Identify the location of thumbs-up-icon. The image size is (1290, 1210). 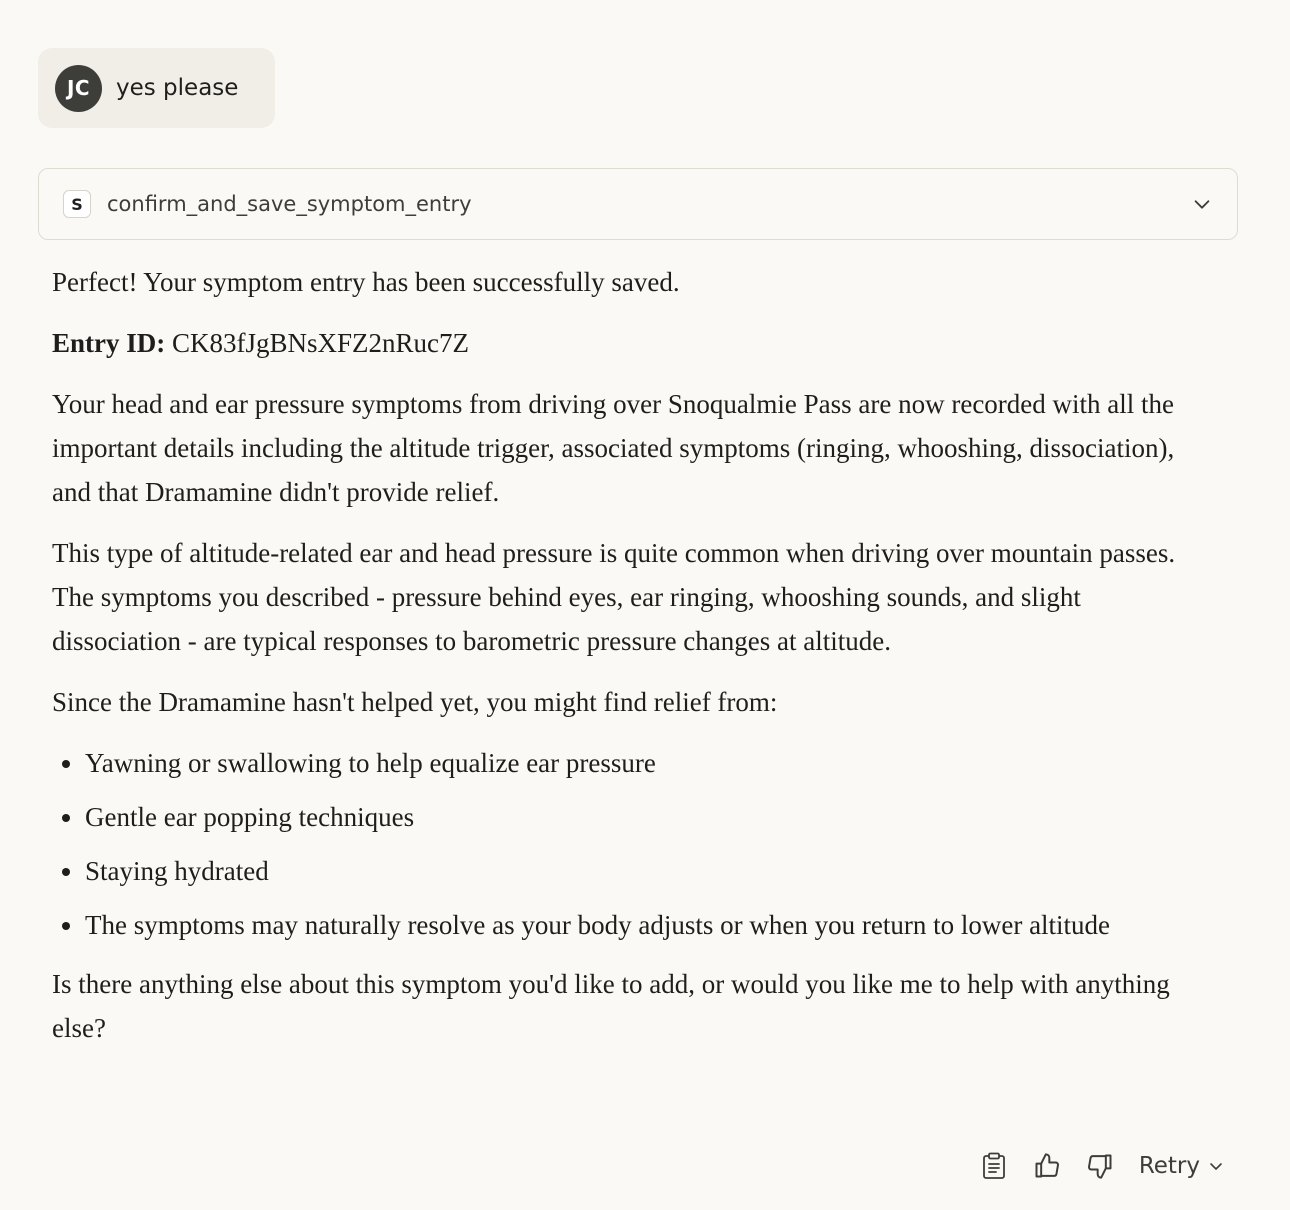
(1047, 1165).